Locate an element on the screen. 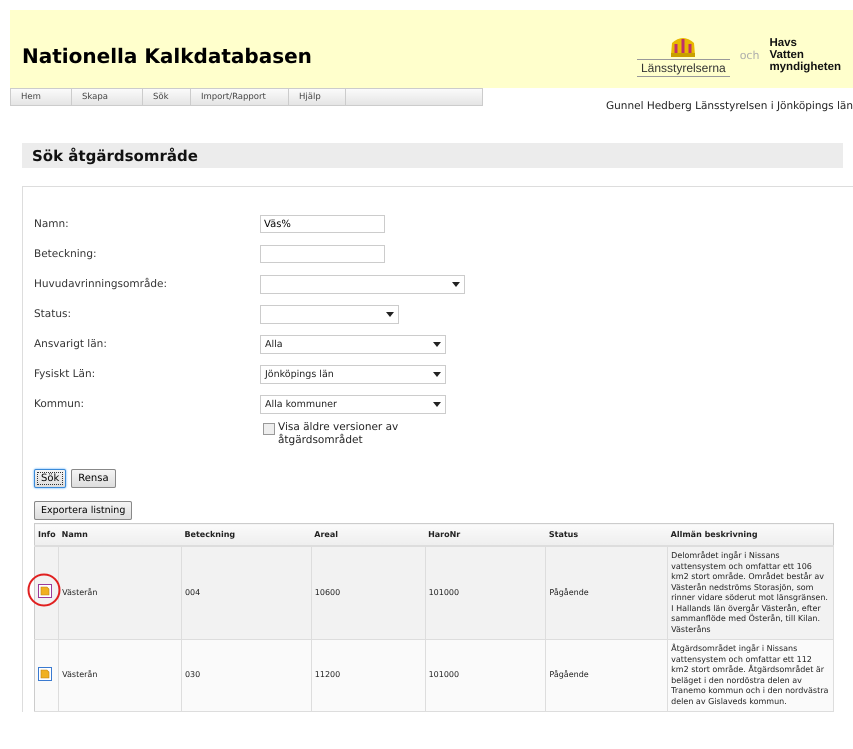 Image resolution: width=853 pixels, height=749 pixels. field-label: Kommun: is located at coordinates (60, 404).